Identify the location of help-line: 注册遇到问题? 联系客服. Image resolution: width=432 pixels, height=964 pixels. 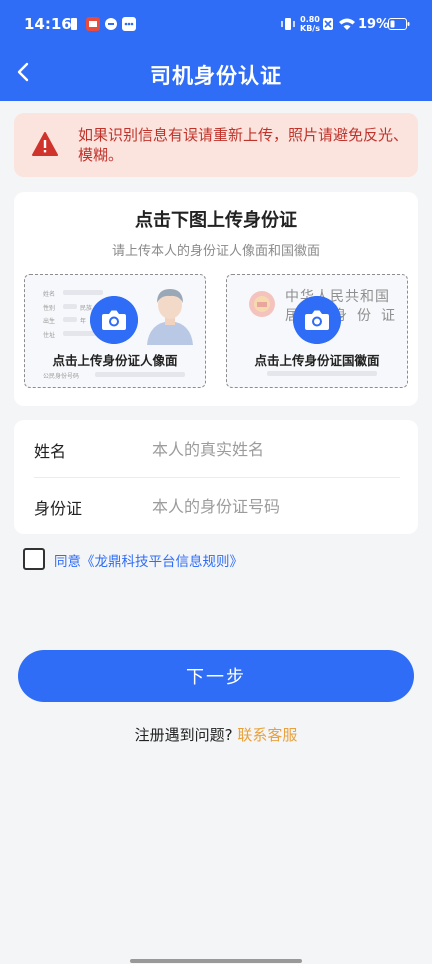
(216, 734).